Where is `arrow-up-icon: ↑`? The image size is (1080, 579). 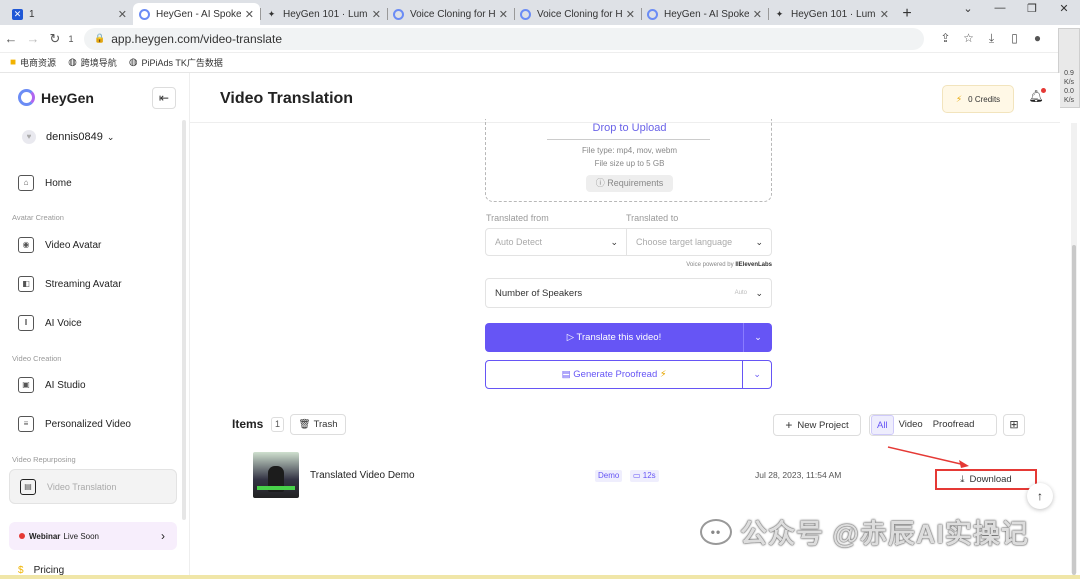 arrow-up-icon: ↑ is located at coordinates (1040, 496).